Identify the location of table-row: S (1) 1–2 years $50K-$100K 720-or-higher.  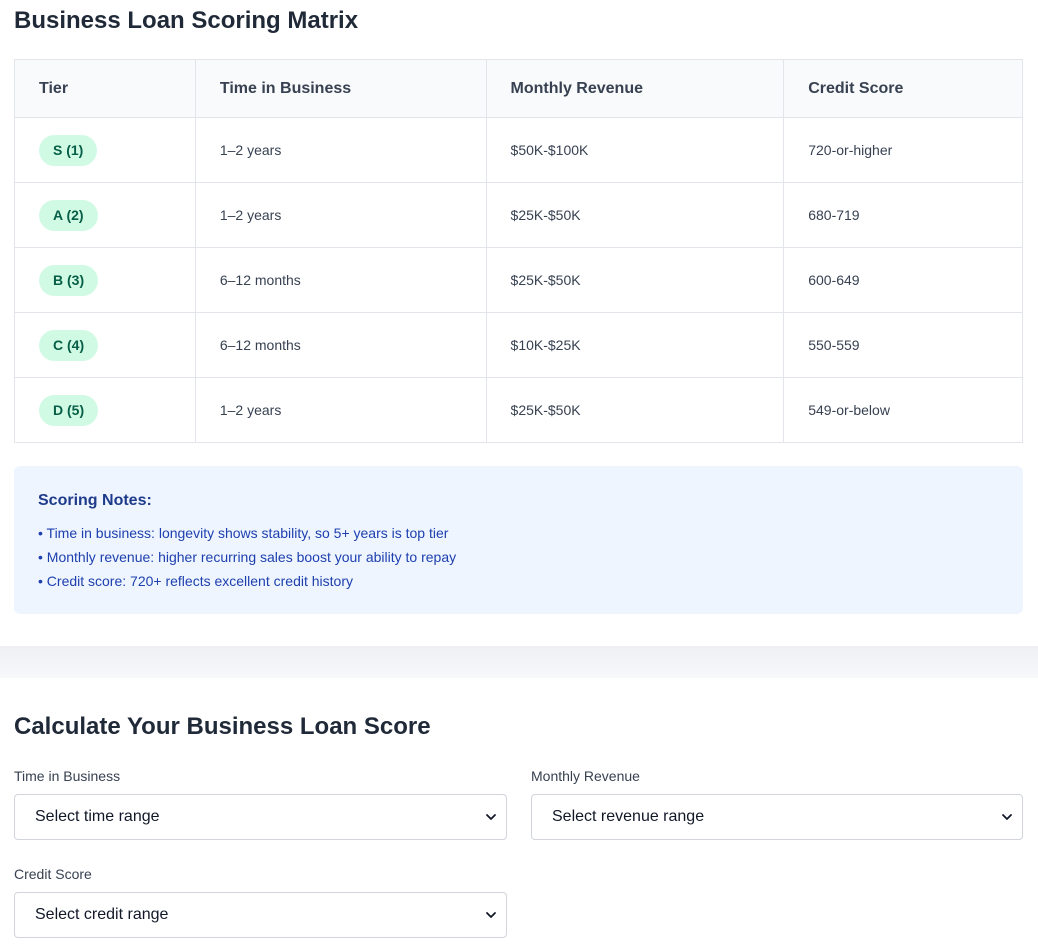
(518, 150).